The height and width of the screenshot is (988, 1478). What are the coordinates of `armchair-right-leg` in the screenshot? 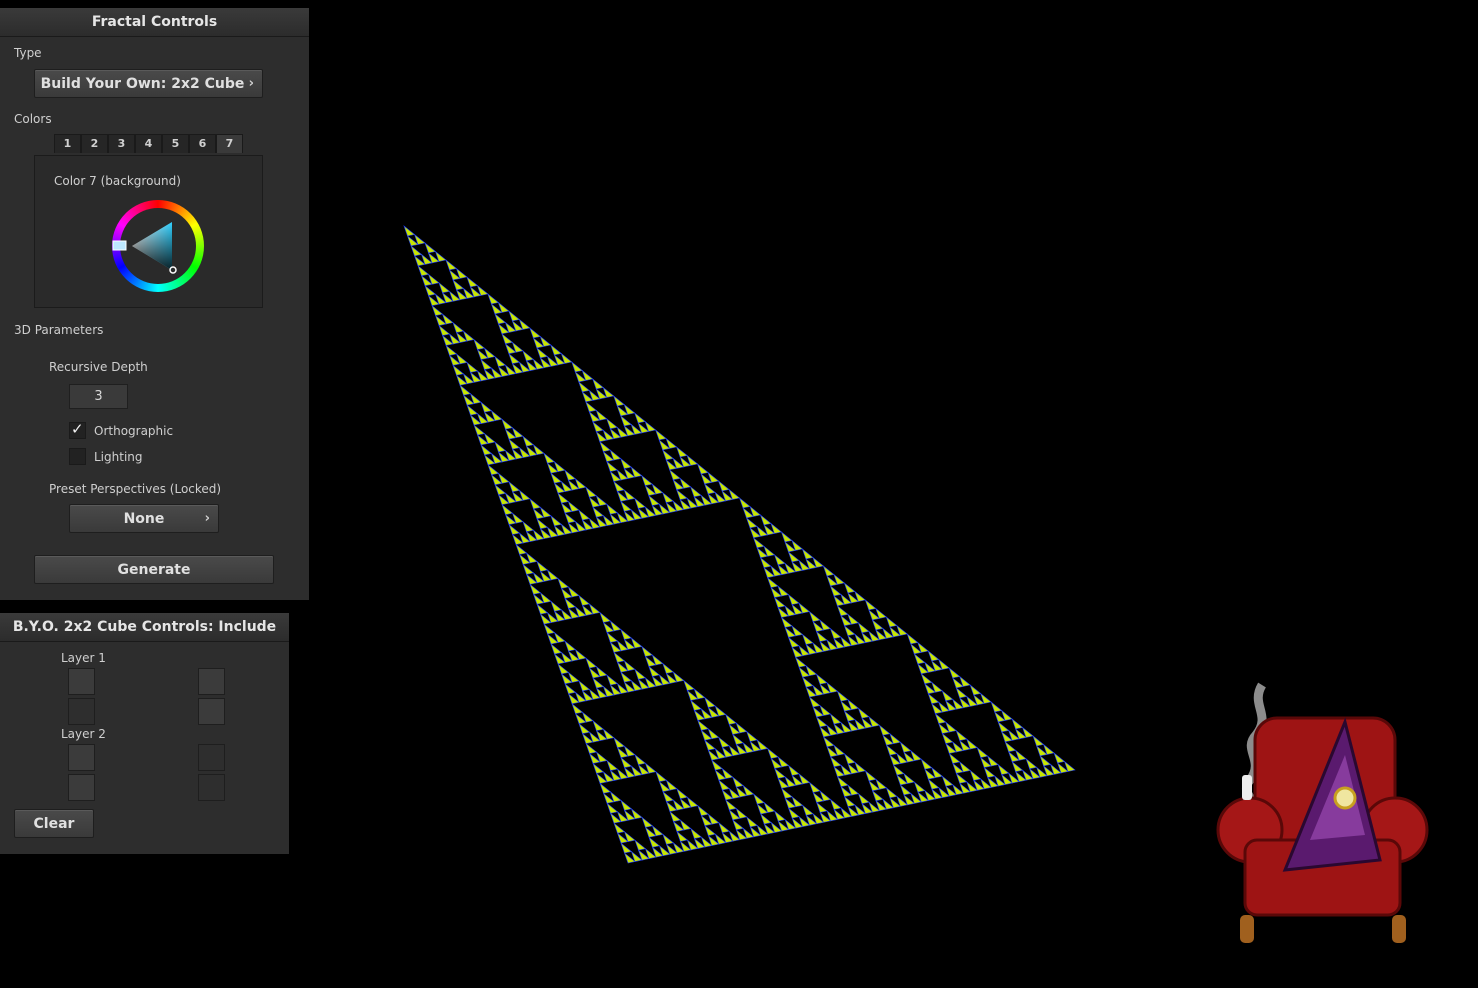 It's located at (1399, 929).